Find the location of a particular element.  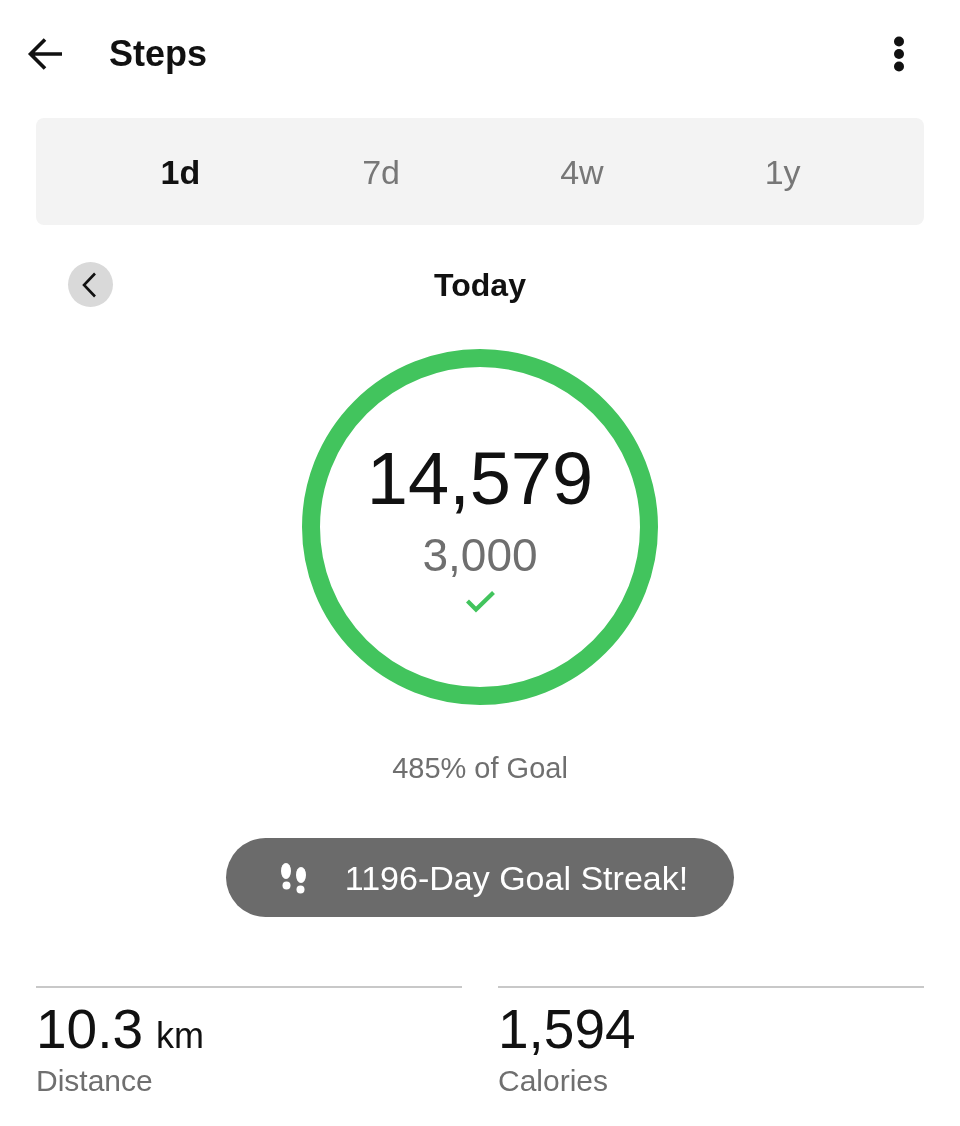

stat-value: 10.3 is located at coordinates (90, 1029).